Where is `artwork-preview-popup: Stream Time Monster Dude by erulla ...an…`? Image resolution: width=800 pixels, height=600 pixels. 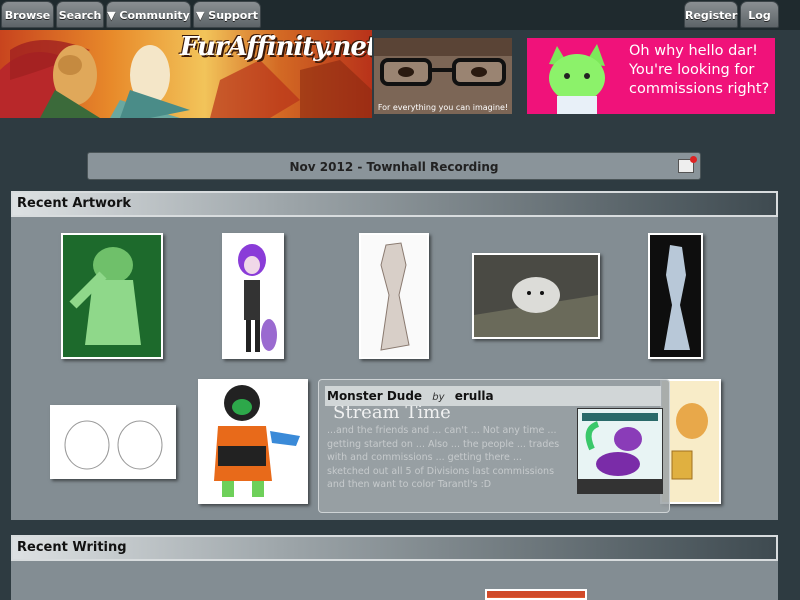
artwork-preview-popup: Stream Time Monster Dude by erulla ...an… is located at coordinates (494, 446).